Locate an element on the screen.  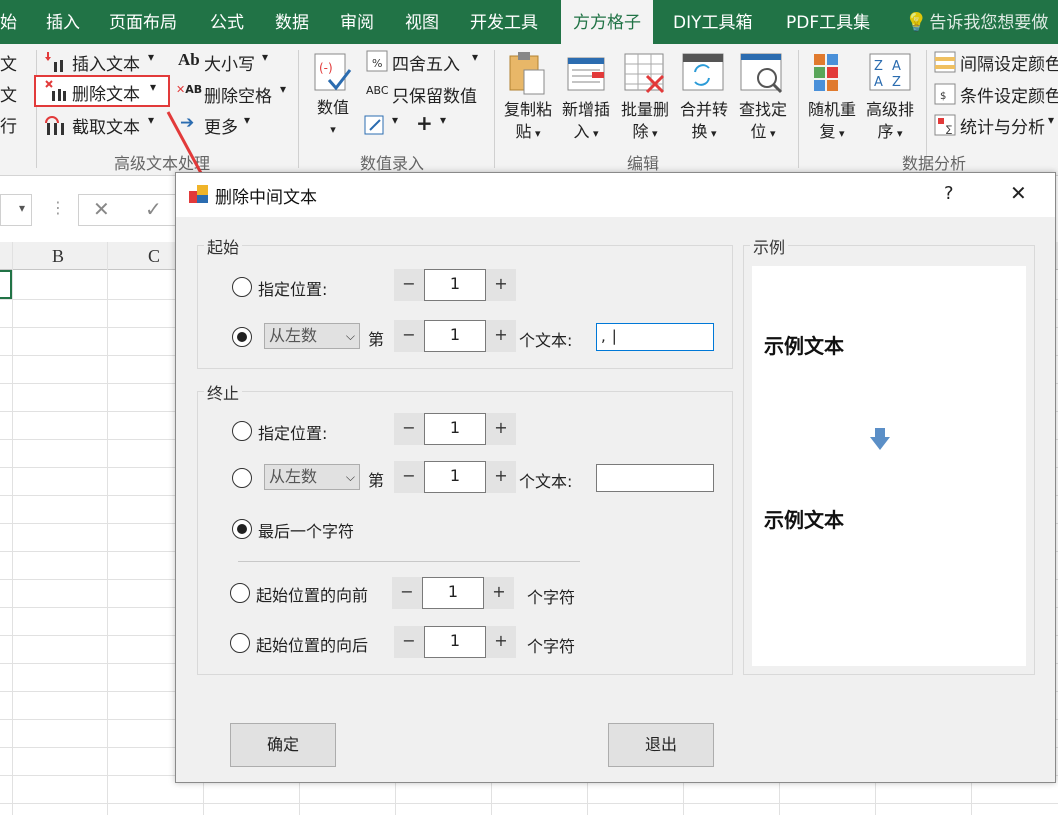
end-text-label: 个文本: is located at coordinates (546, 481).